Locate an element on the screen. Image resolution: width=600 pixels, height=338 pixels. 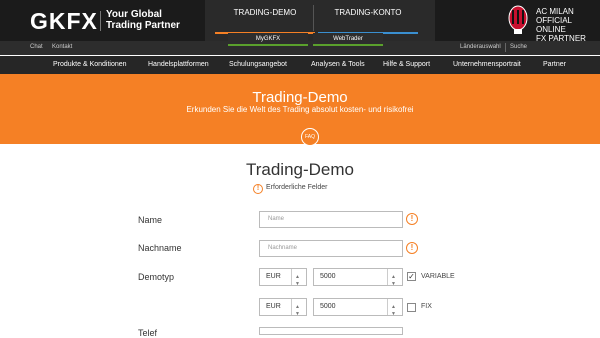
demotyp-label: Demotyp is located at coordinates (156, 277).